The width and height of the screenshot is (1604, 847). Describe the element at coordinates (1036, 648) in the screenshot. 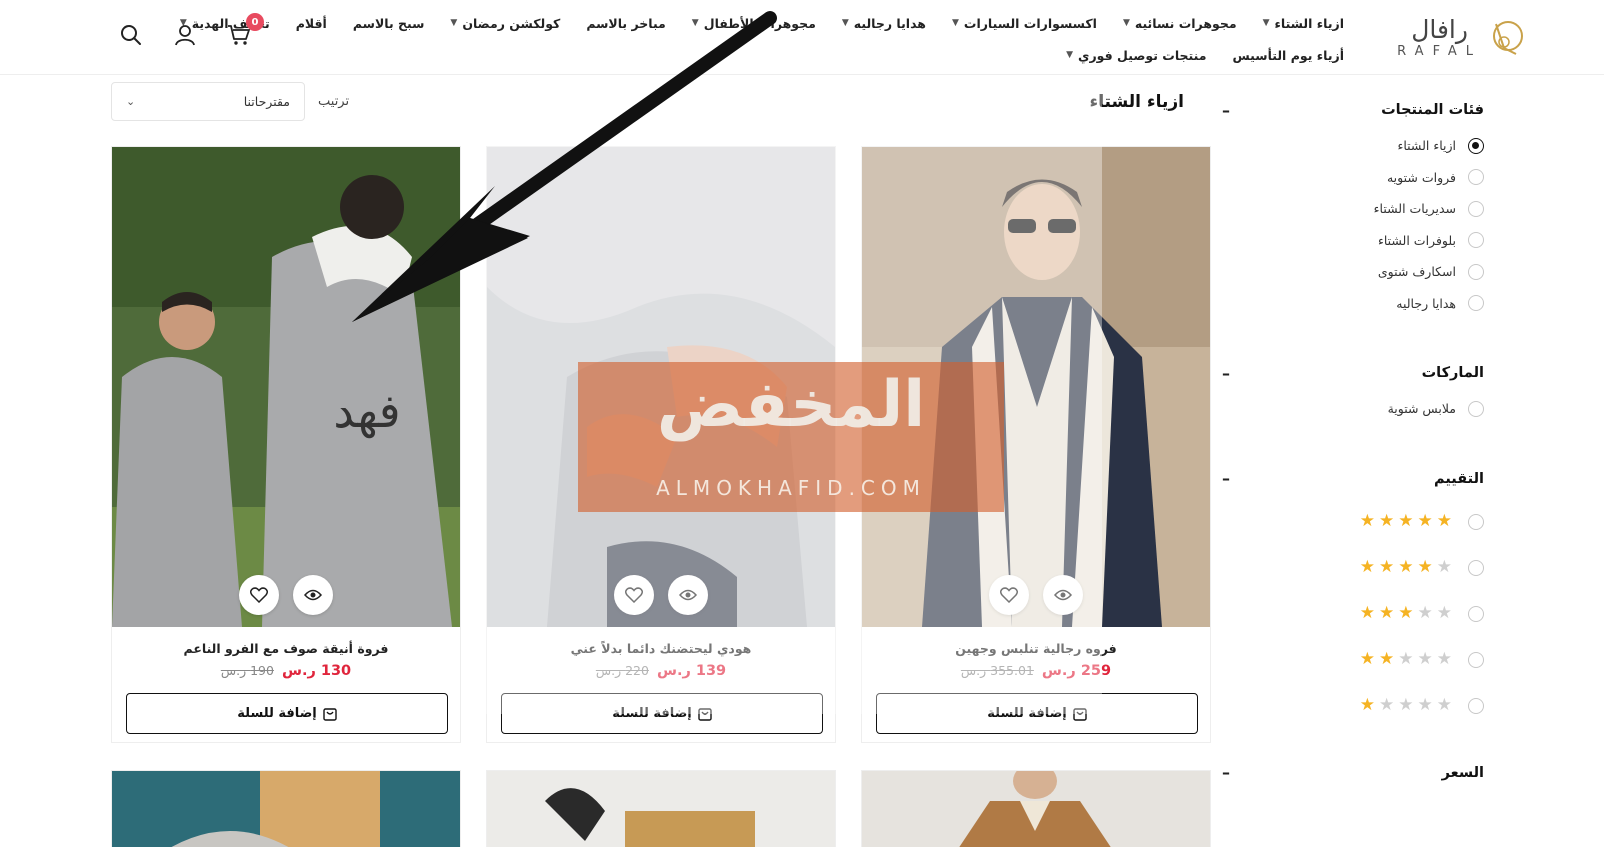

I see `product-name: فروه رجالية تنلبس وجهين` at that location.